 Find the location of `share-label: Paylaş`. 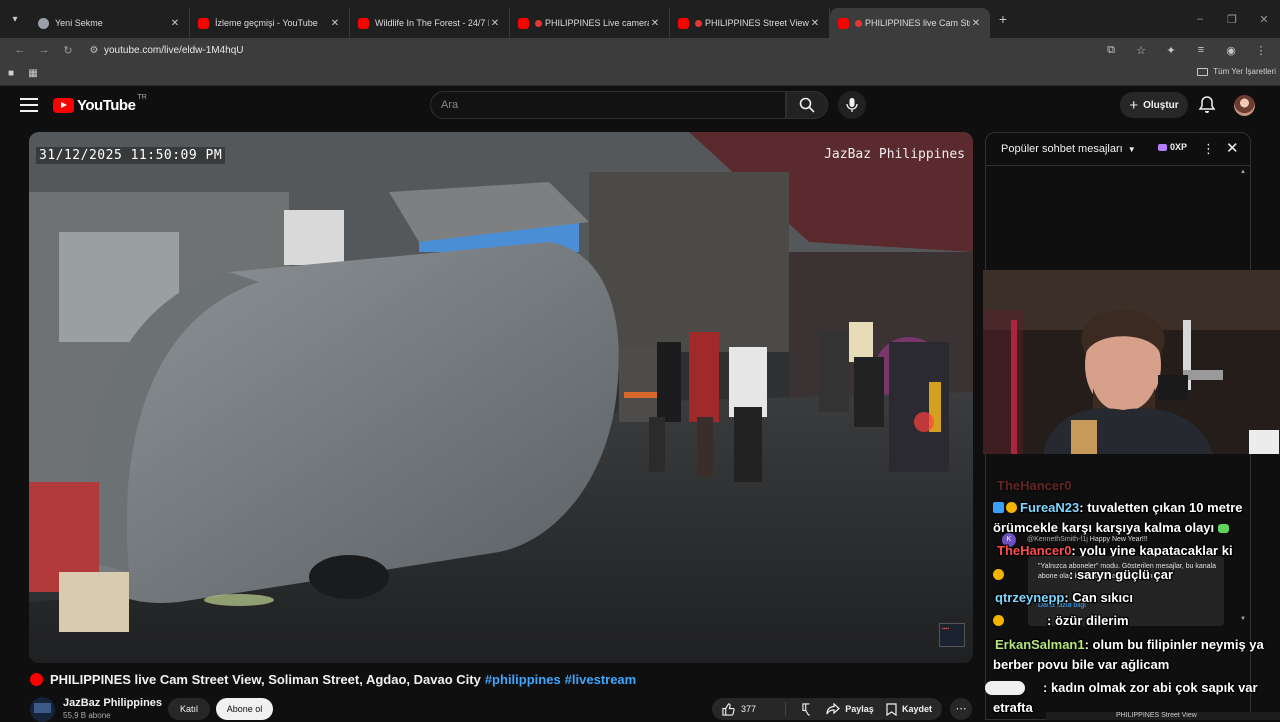

share-label: Paylaş is located at coordinates (859, 709).